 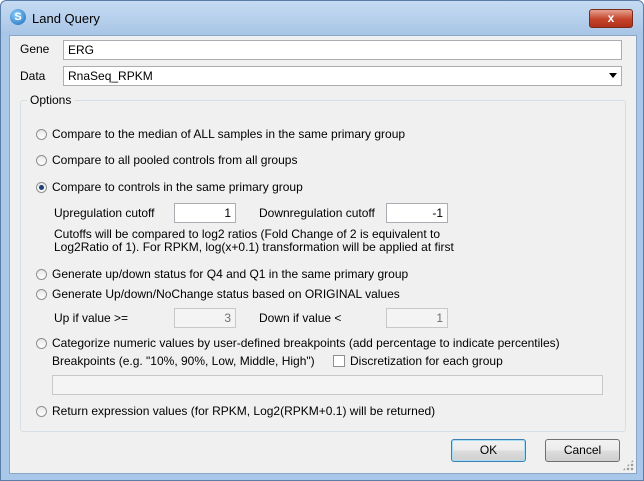 I want to click on breakpoints-input, so click(x=327, y=385).